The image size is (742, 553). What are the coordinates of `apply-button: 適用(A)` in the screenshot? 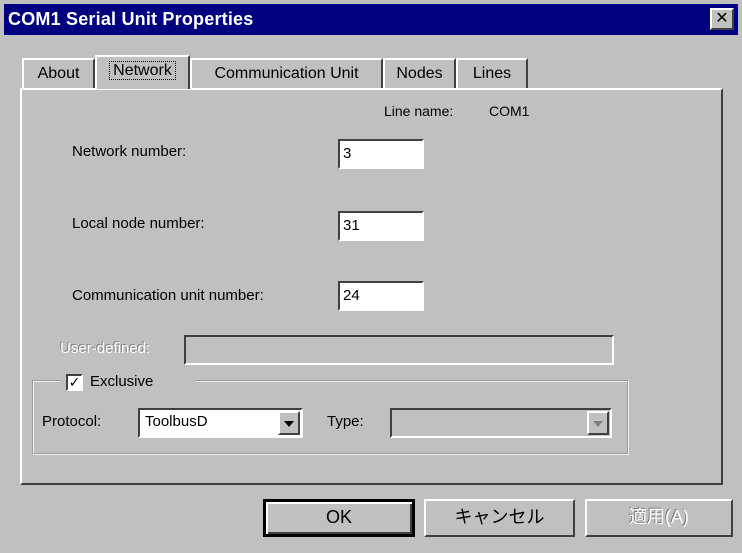 It's located at (659, 518).